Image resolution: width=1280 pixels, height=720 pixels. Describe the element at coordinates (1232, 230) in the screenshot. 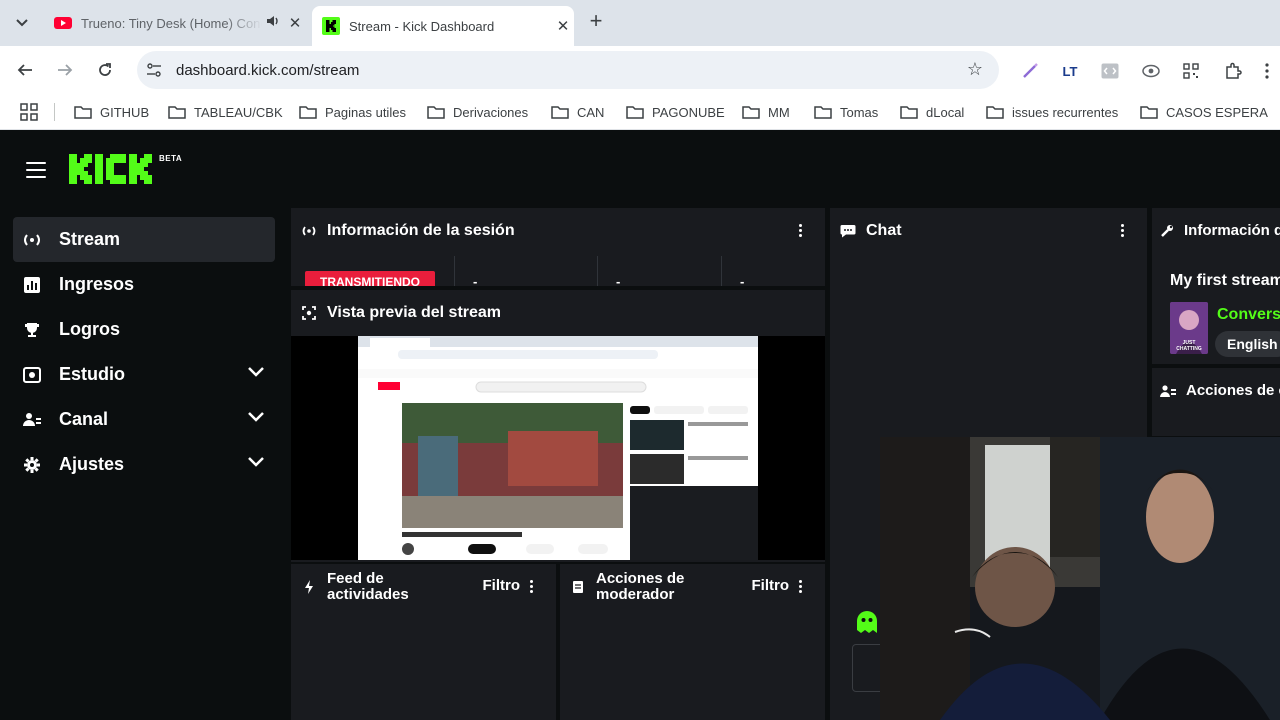

I see `panel-title: Información de stream` at that location.